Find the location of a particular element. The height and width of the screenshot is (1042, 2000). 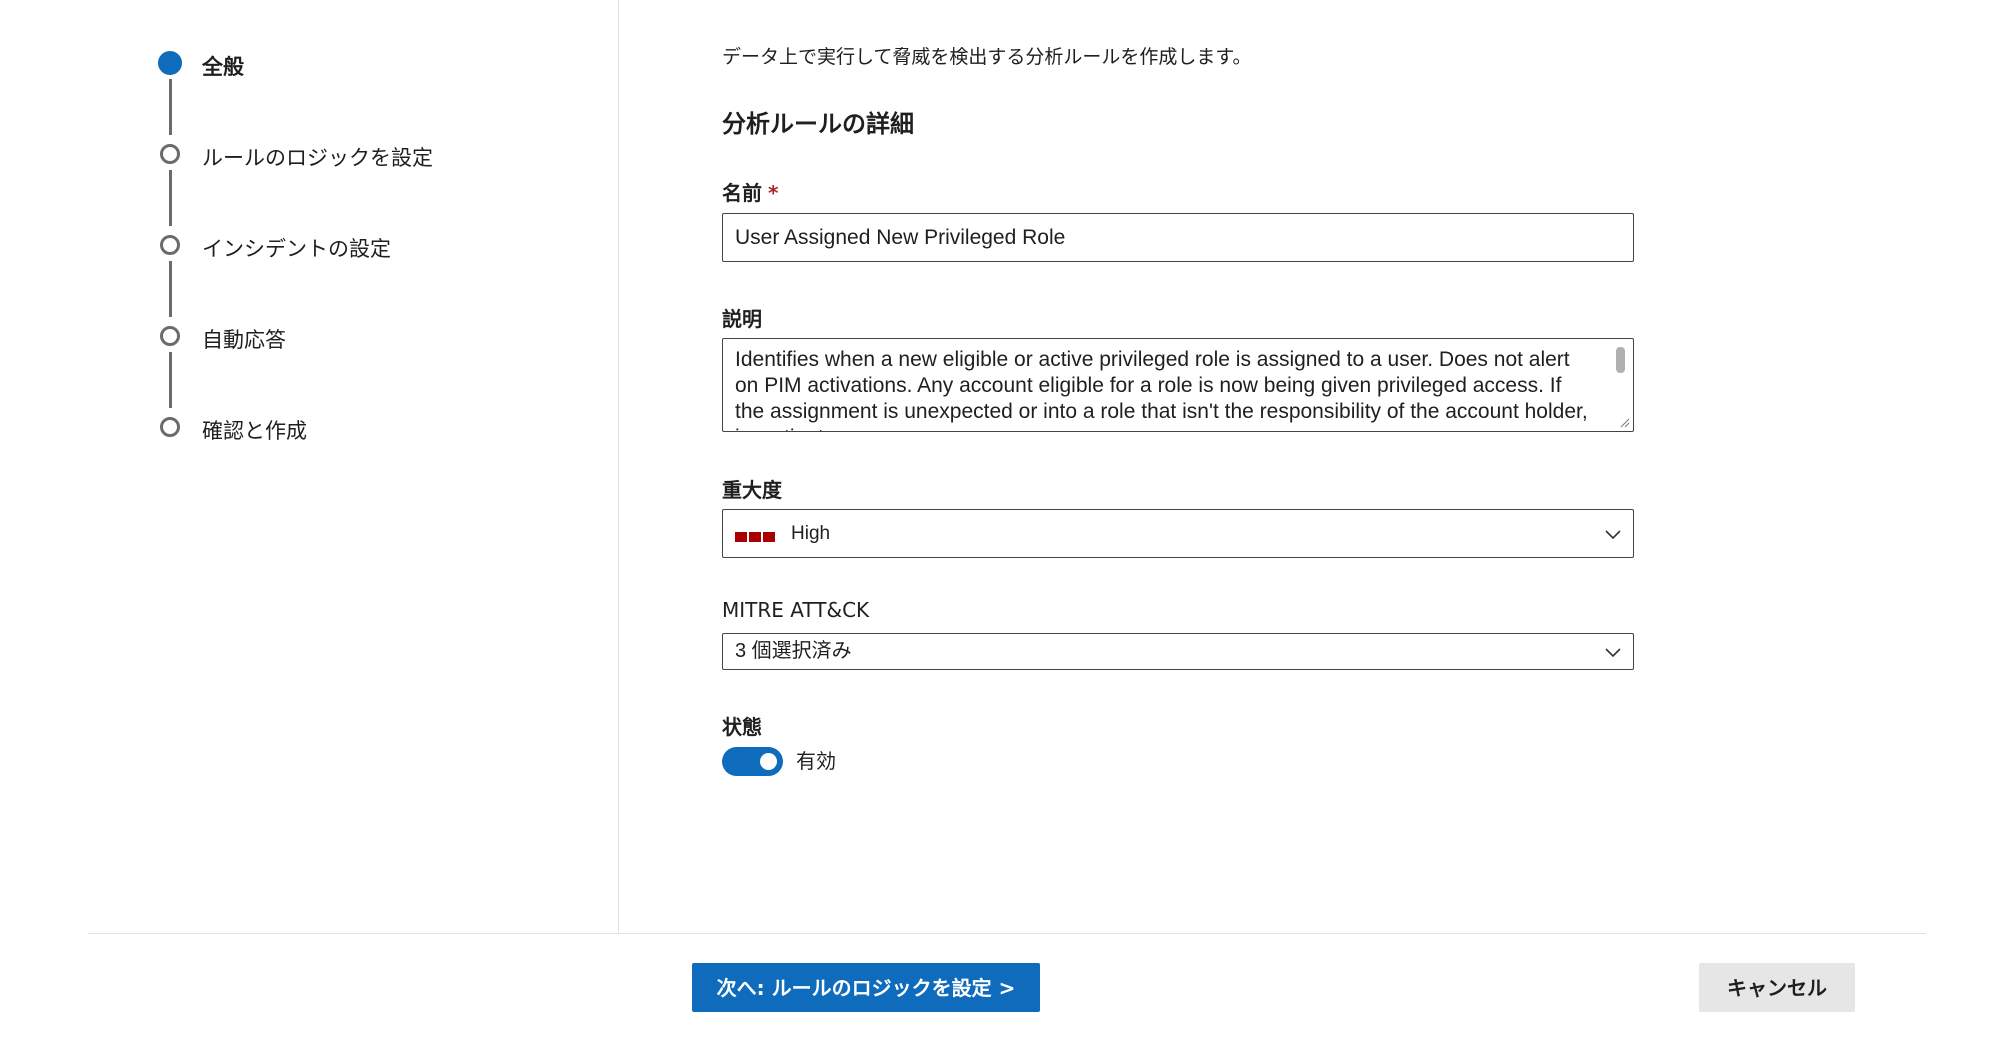

severity-high-icon is located at coordinates (756, 538).